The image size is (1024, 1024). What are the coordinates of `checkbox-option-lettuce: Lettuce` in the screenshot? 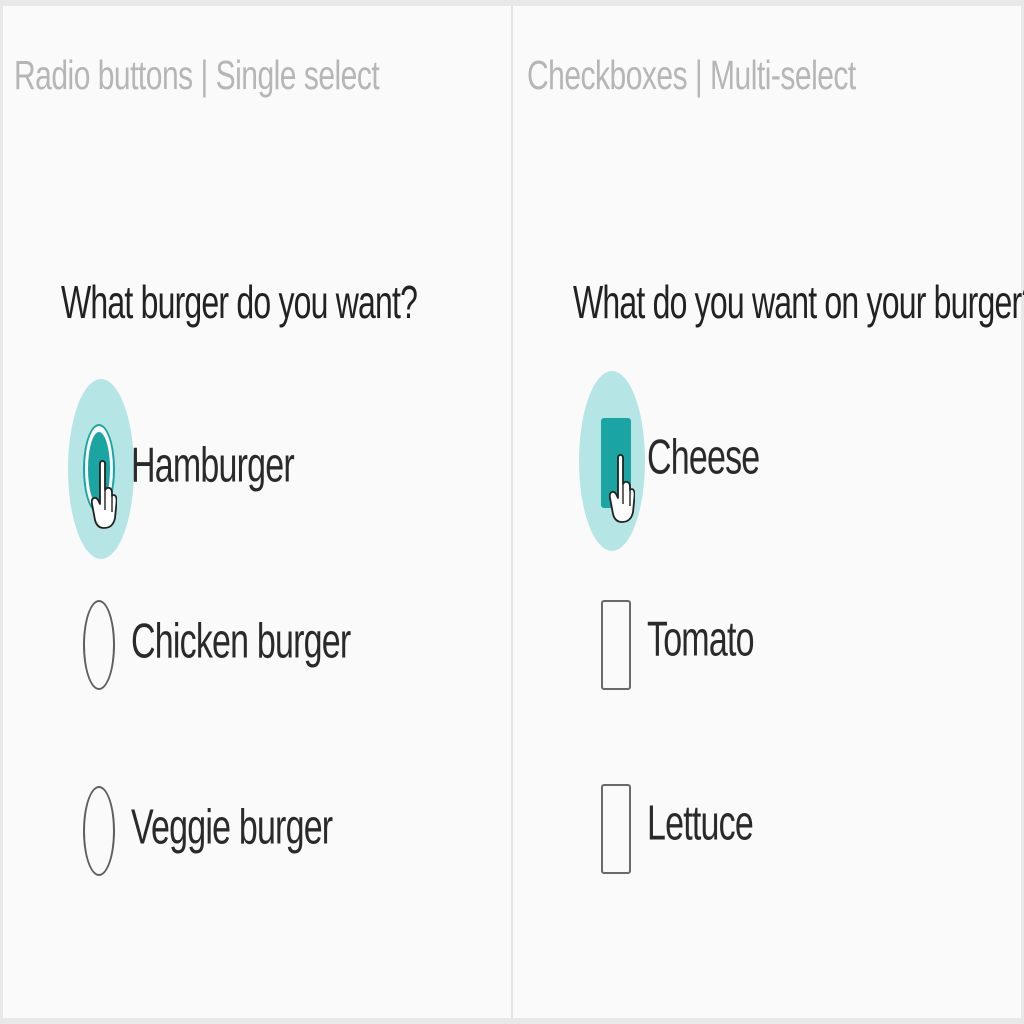 It's located at (787, 828).